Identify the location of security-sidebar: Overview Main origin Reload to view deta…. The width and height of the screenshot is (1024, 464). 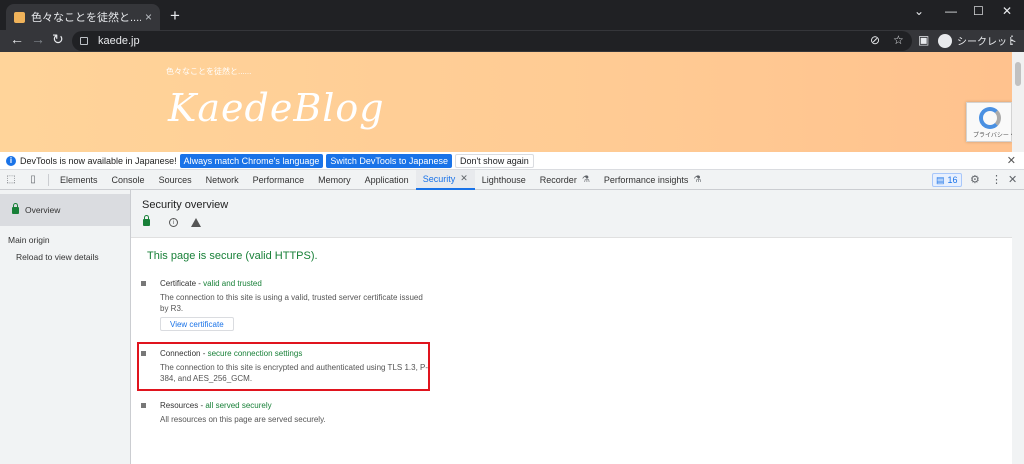
(65, 327).